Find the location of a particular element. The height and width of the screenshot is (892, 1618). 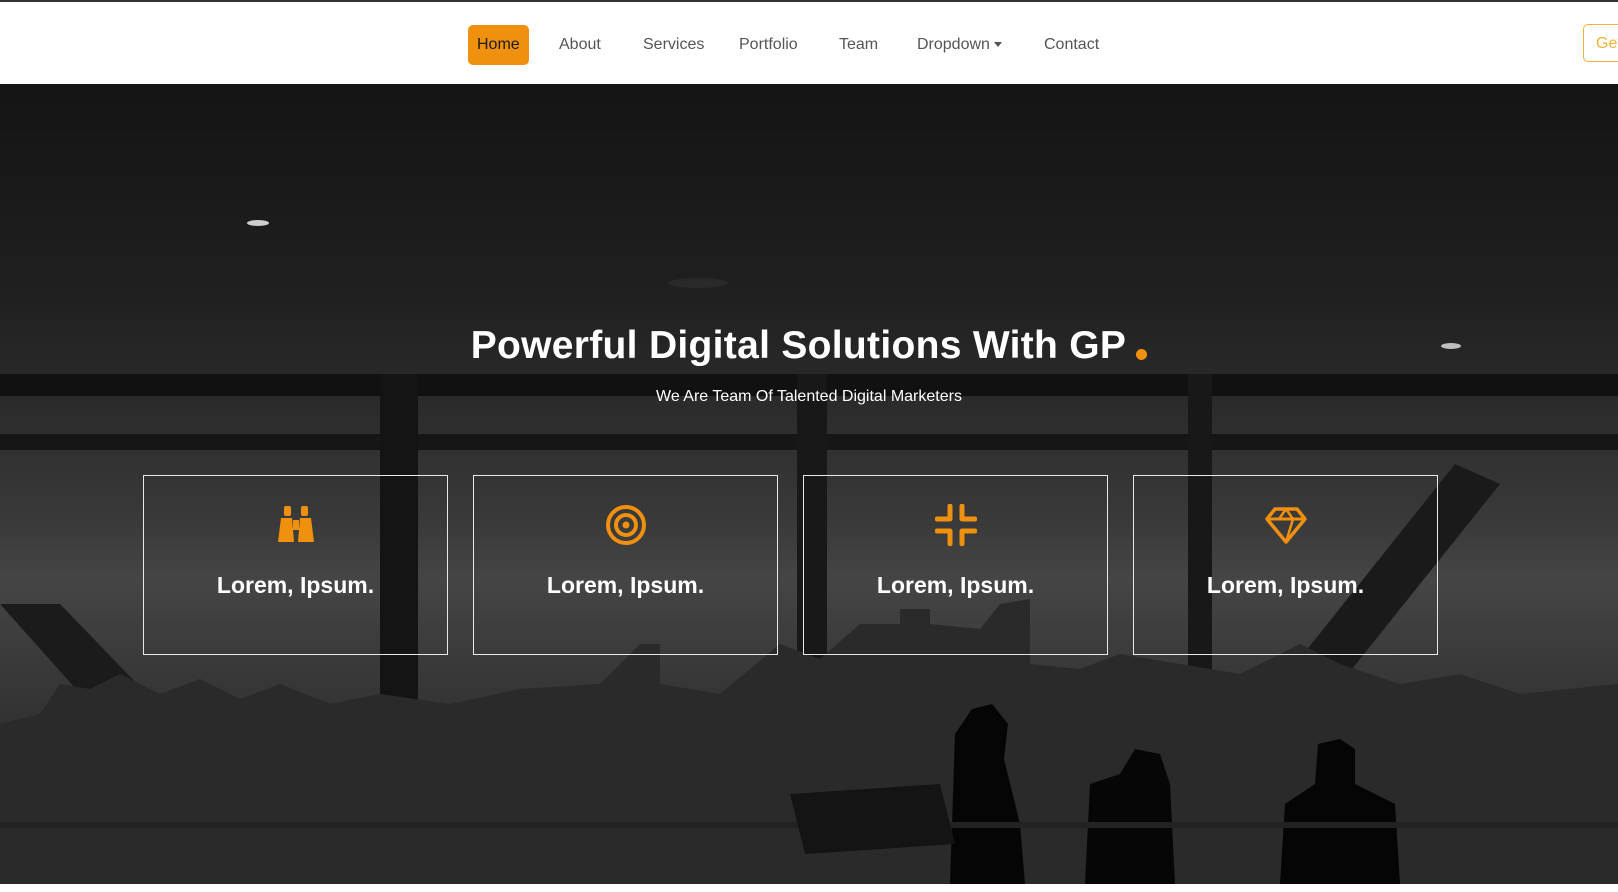

nav-dropdown-link: Dropdown is located at coordinates (959, 45).